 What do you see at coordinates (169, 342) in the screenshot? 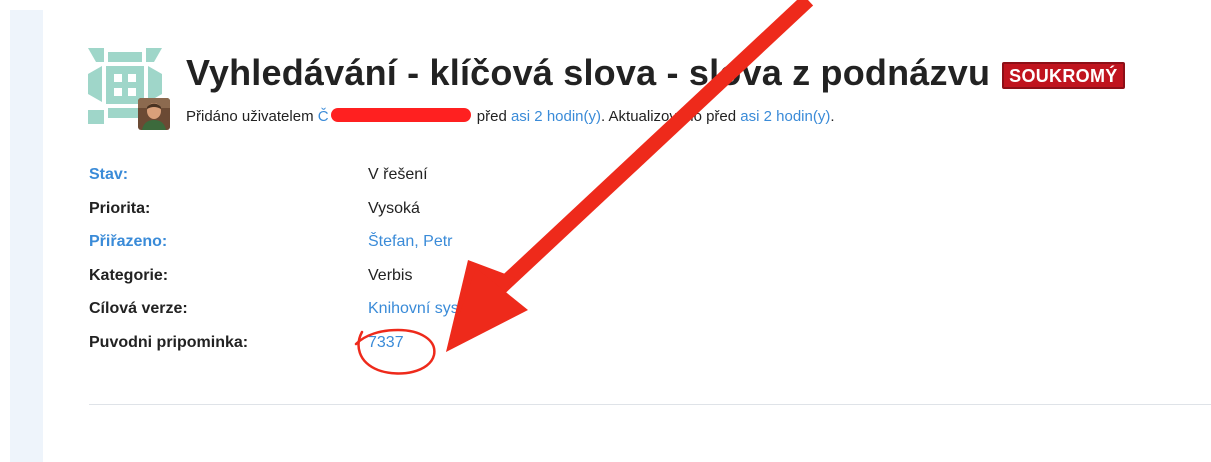
I see `original-comment-label: Puvodni pripominka:` at bounding box center [169, 342].